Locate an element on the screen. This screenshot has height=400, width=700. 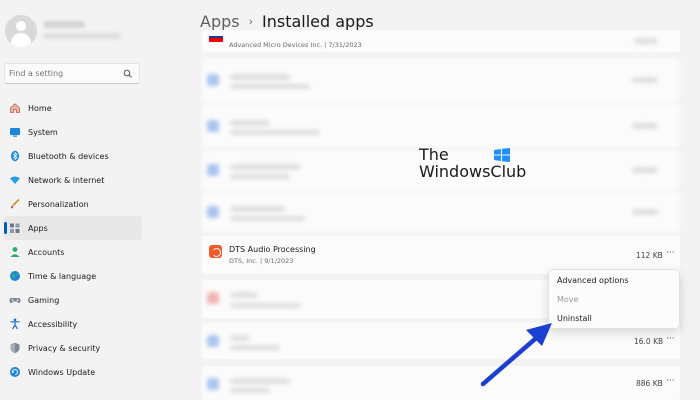
sidebar-item-privacy: Privacy & security is located at coordinates (73, 348).